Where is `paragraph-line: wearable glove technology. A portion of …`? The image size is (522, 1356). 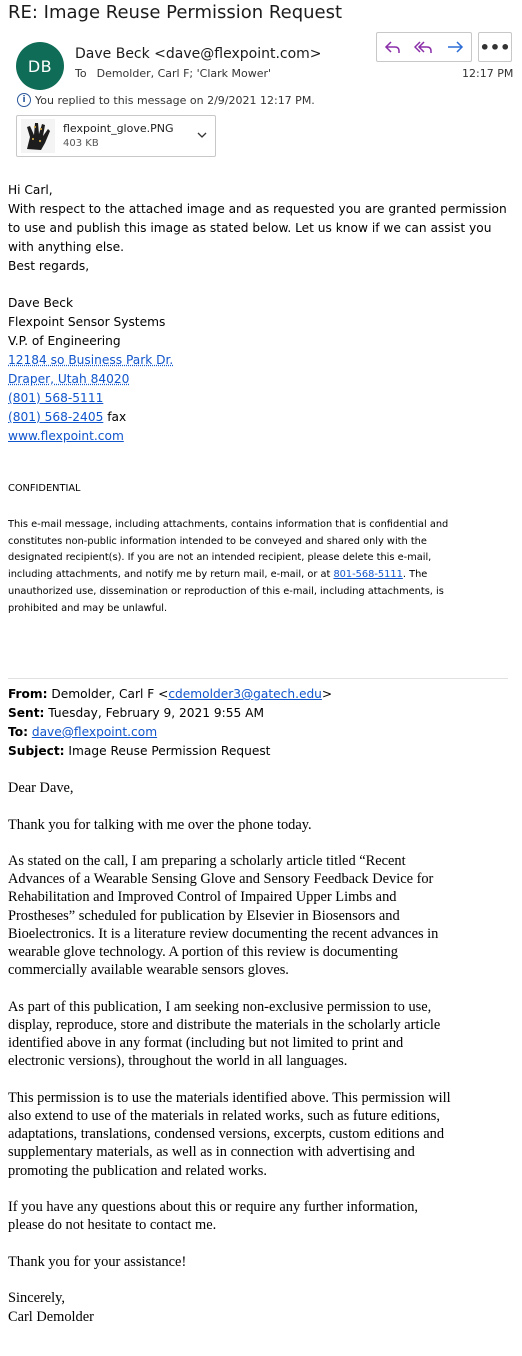 paragraph-line: wearable glove technology. A portion of … is located at coordinates (203, 952).